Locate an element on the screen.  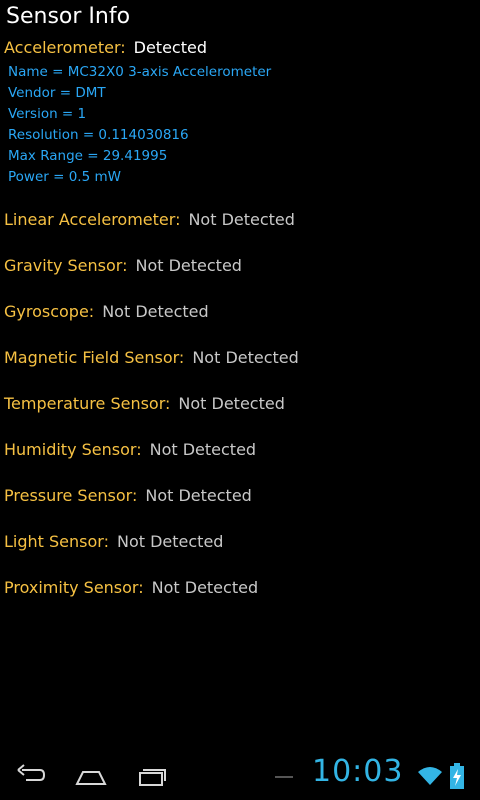
sensor-label: Humidity Sensor: is located at coordinates (73, 449).